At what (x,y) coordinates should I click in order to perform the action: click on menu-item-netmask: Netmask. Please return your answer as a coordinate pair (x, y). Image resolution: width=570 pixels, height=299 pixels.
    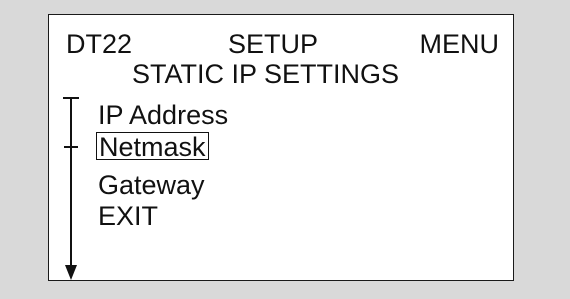
    Looking at the image, I should click on (152, 146).